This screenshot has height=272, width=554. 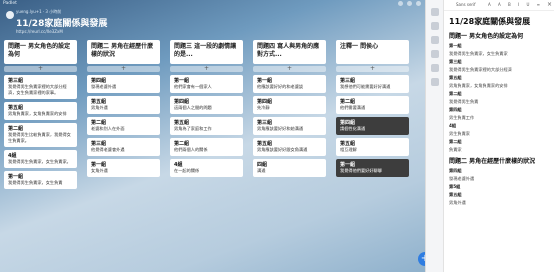 What do you see at coordinates (462, 117) in the screenshot?
I see `doc-line: 男生負責工作` at bounding box center [462, 117].